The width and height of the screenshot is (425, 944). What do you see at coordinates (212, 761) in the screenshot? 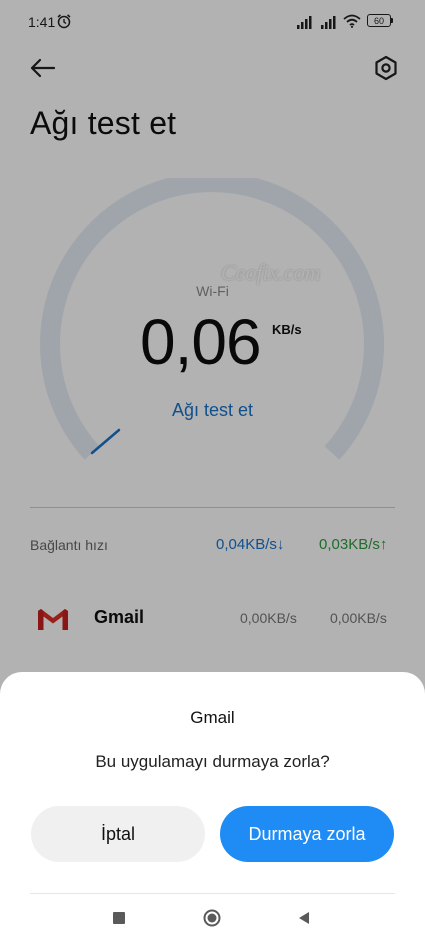
I see `dialog-message: Bu uygulamayı durmaya zorla?` at bounding box center [212, 761].